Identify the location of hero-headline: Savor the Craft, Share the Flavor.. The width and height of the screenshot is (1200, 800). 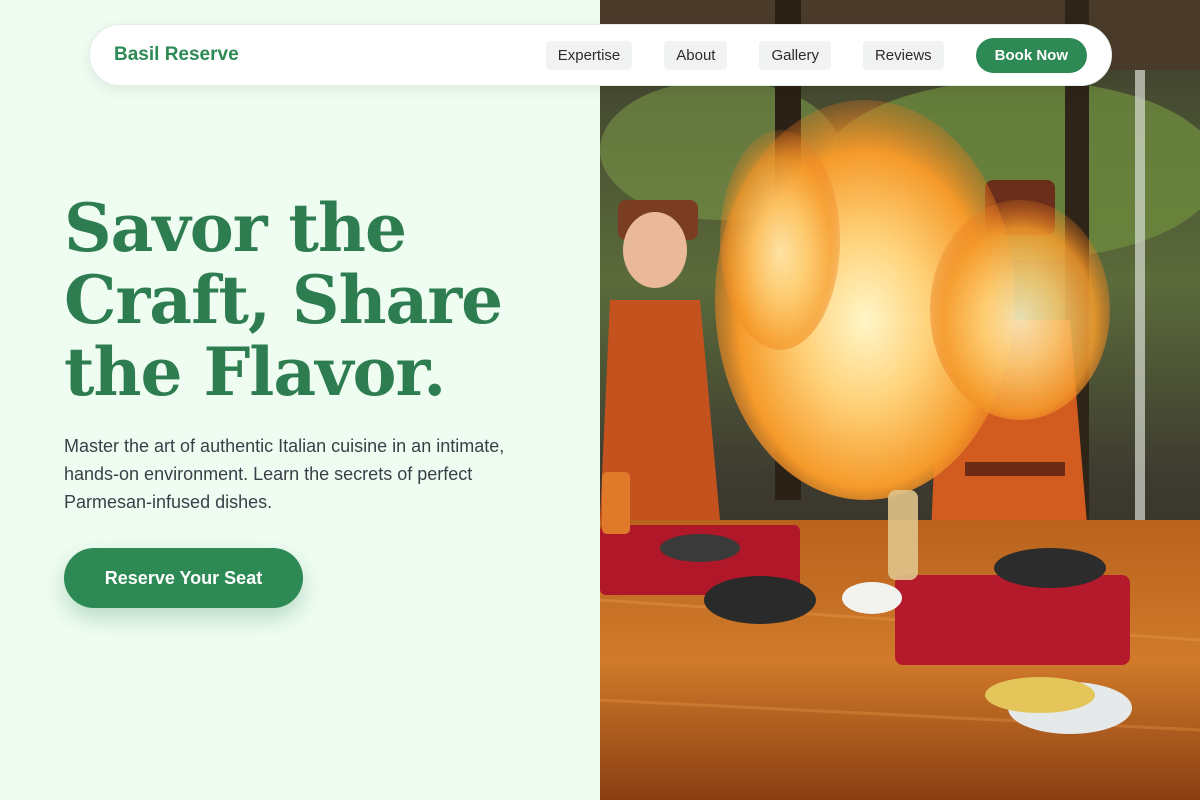
(304, 300).